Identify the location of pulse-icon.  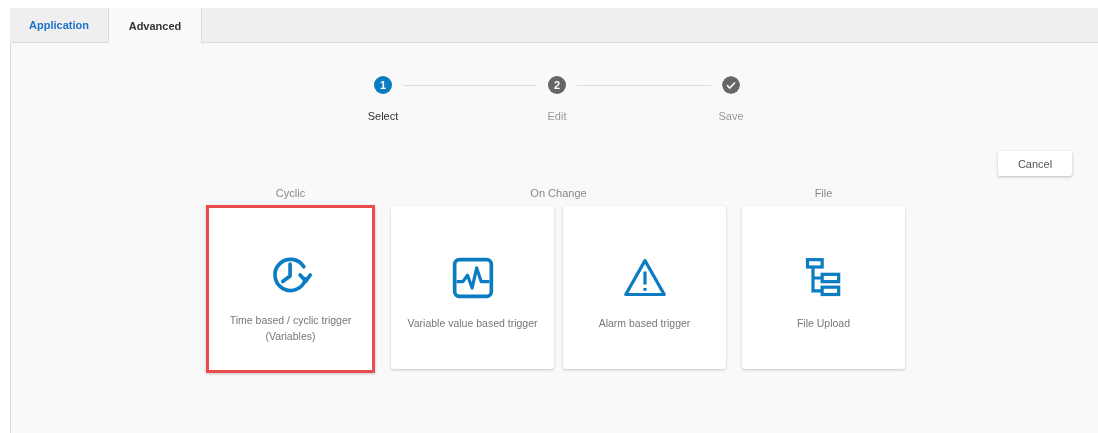
(472, 278).